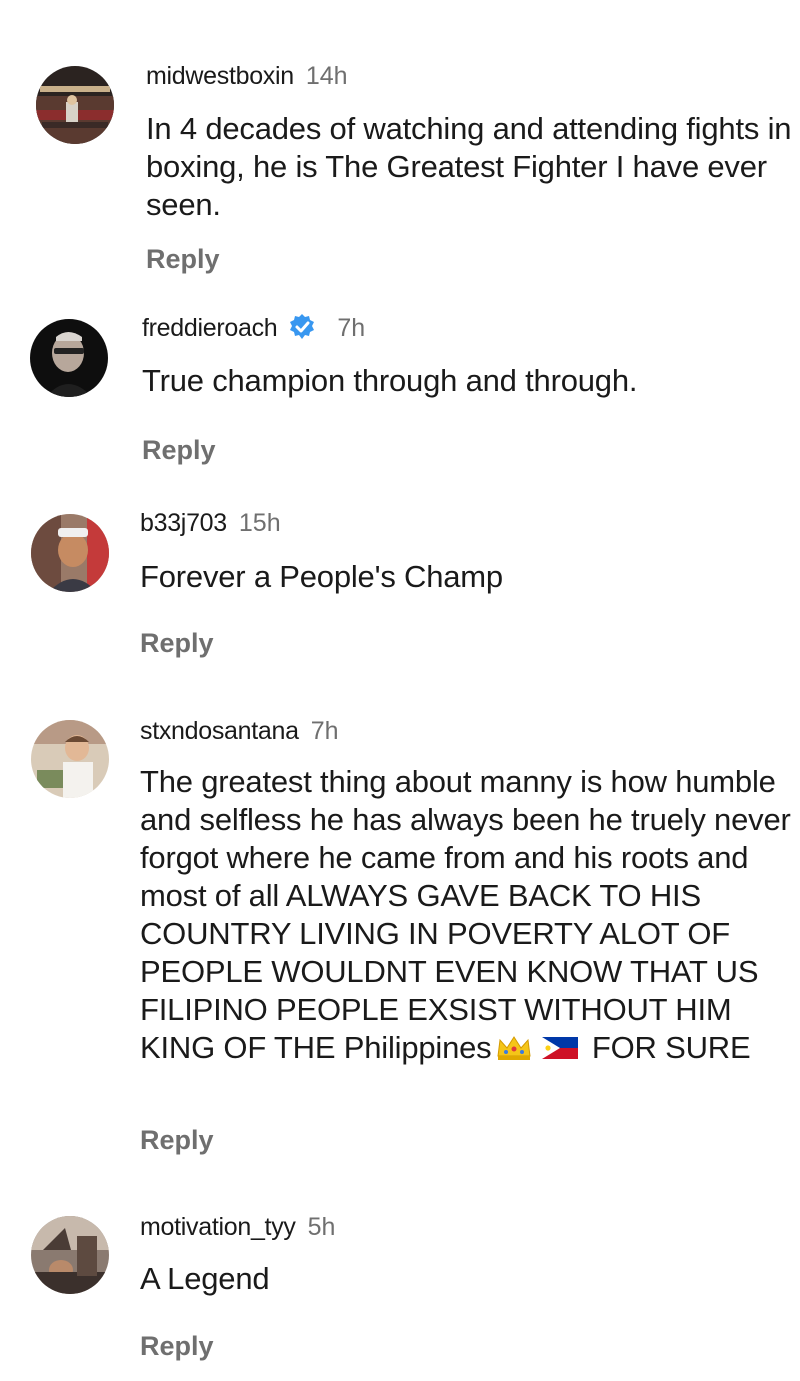 The image size is (800, 1381). What do you see at coordinates (302, 326) in the screenshot?
I see `verified-badge-icon` at bounding box center [302, 326].